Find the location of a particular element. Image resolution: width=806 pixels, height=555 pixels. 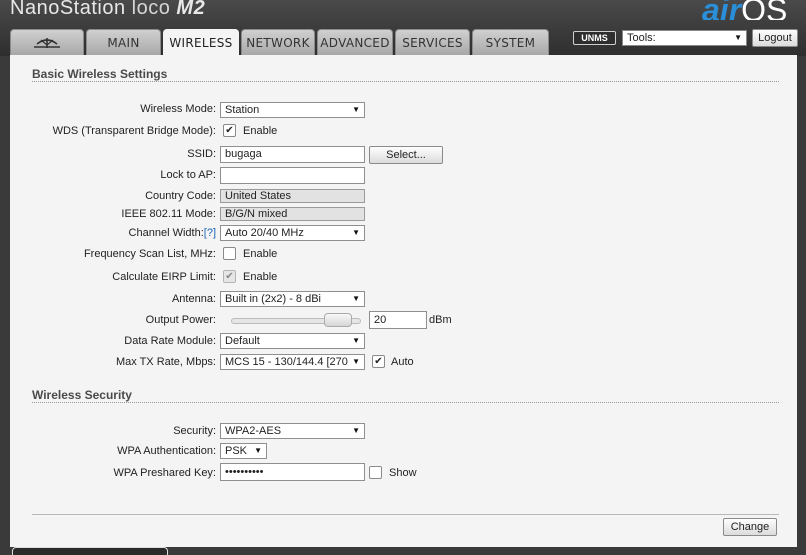

brand-loco: loco is located at coordinates (151, 9).